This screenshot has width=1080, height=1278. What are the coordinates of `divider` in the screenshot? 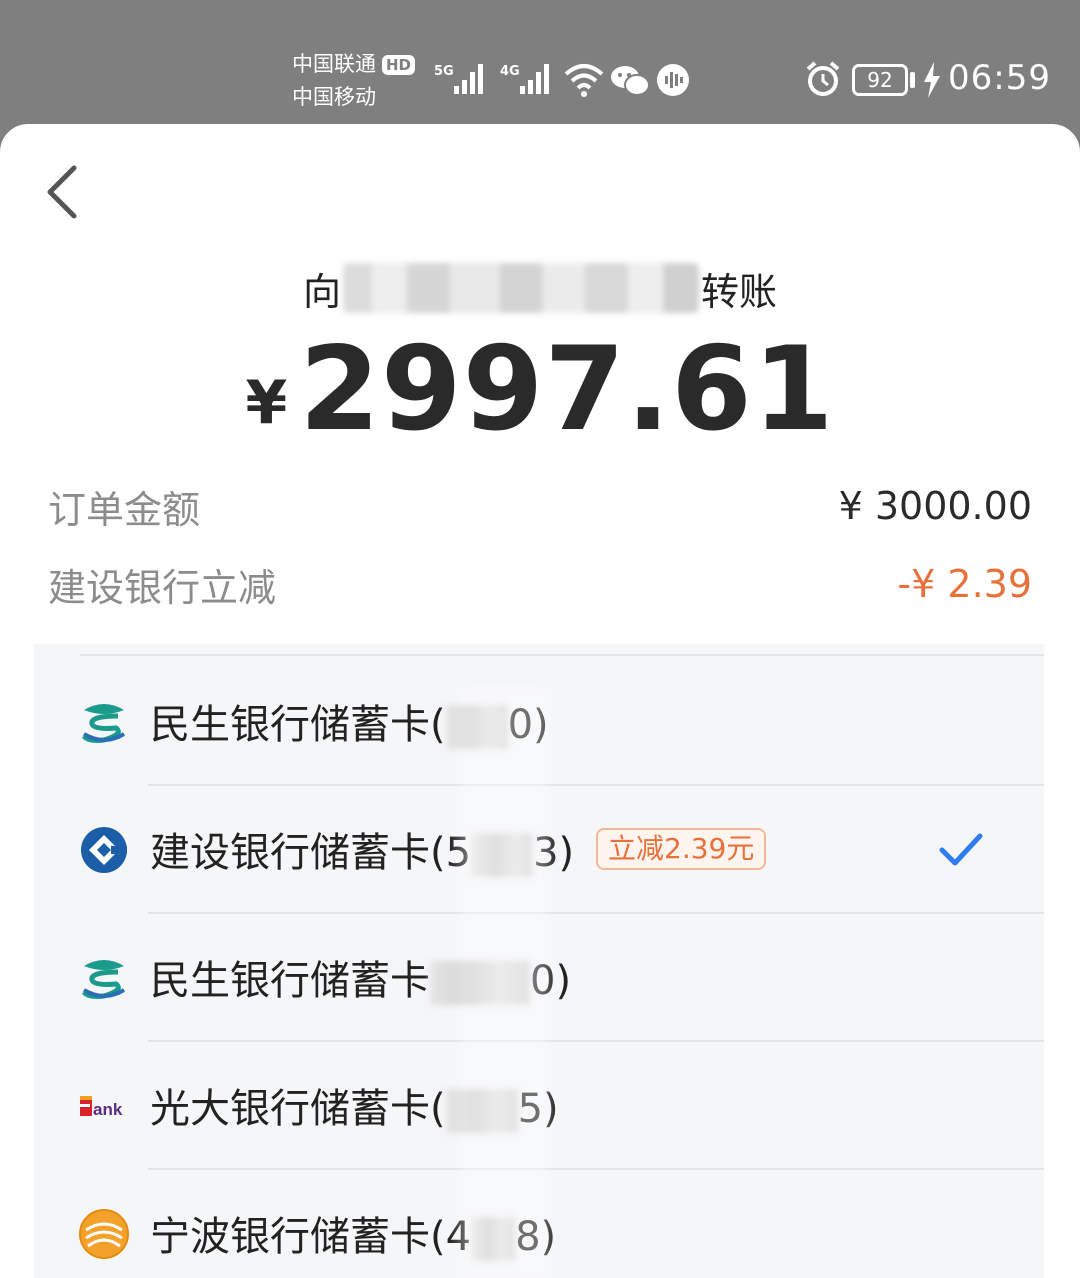 It's located at (562, 655).